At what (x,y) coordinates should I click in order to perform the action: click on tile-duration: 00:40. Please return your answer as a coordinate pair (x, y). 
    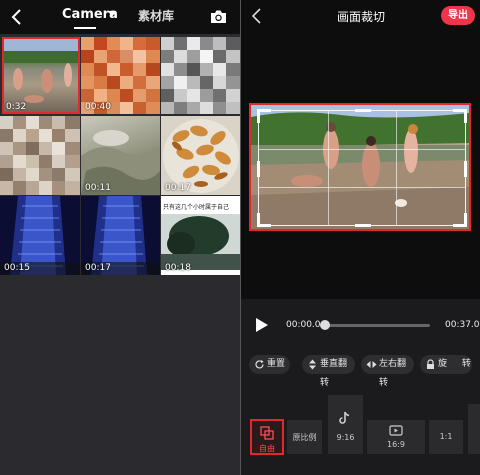
    Looking at the image, I should click on (98, 107).